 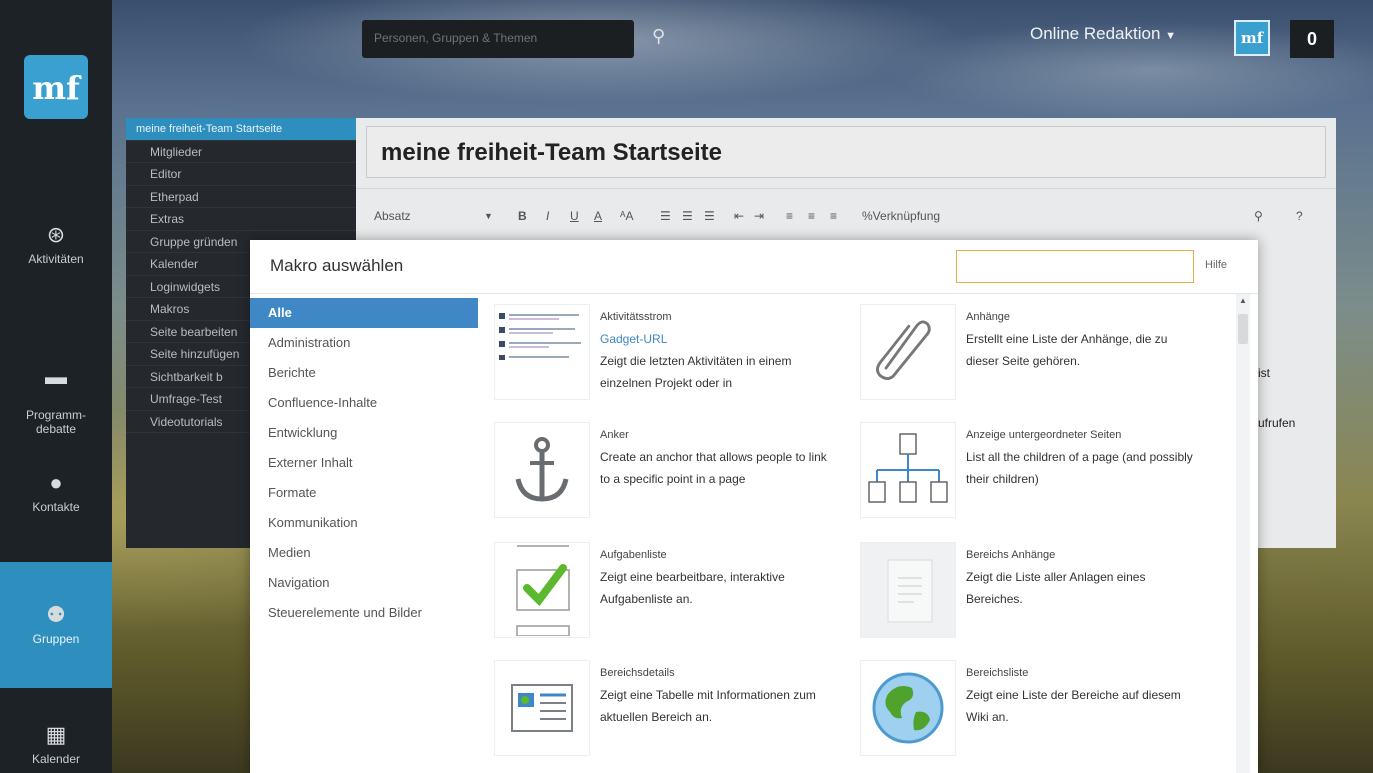 I want to click on nav-item-gruppen: ⚉ Gruppen, so click(x=56, y=625).